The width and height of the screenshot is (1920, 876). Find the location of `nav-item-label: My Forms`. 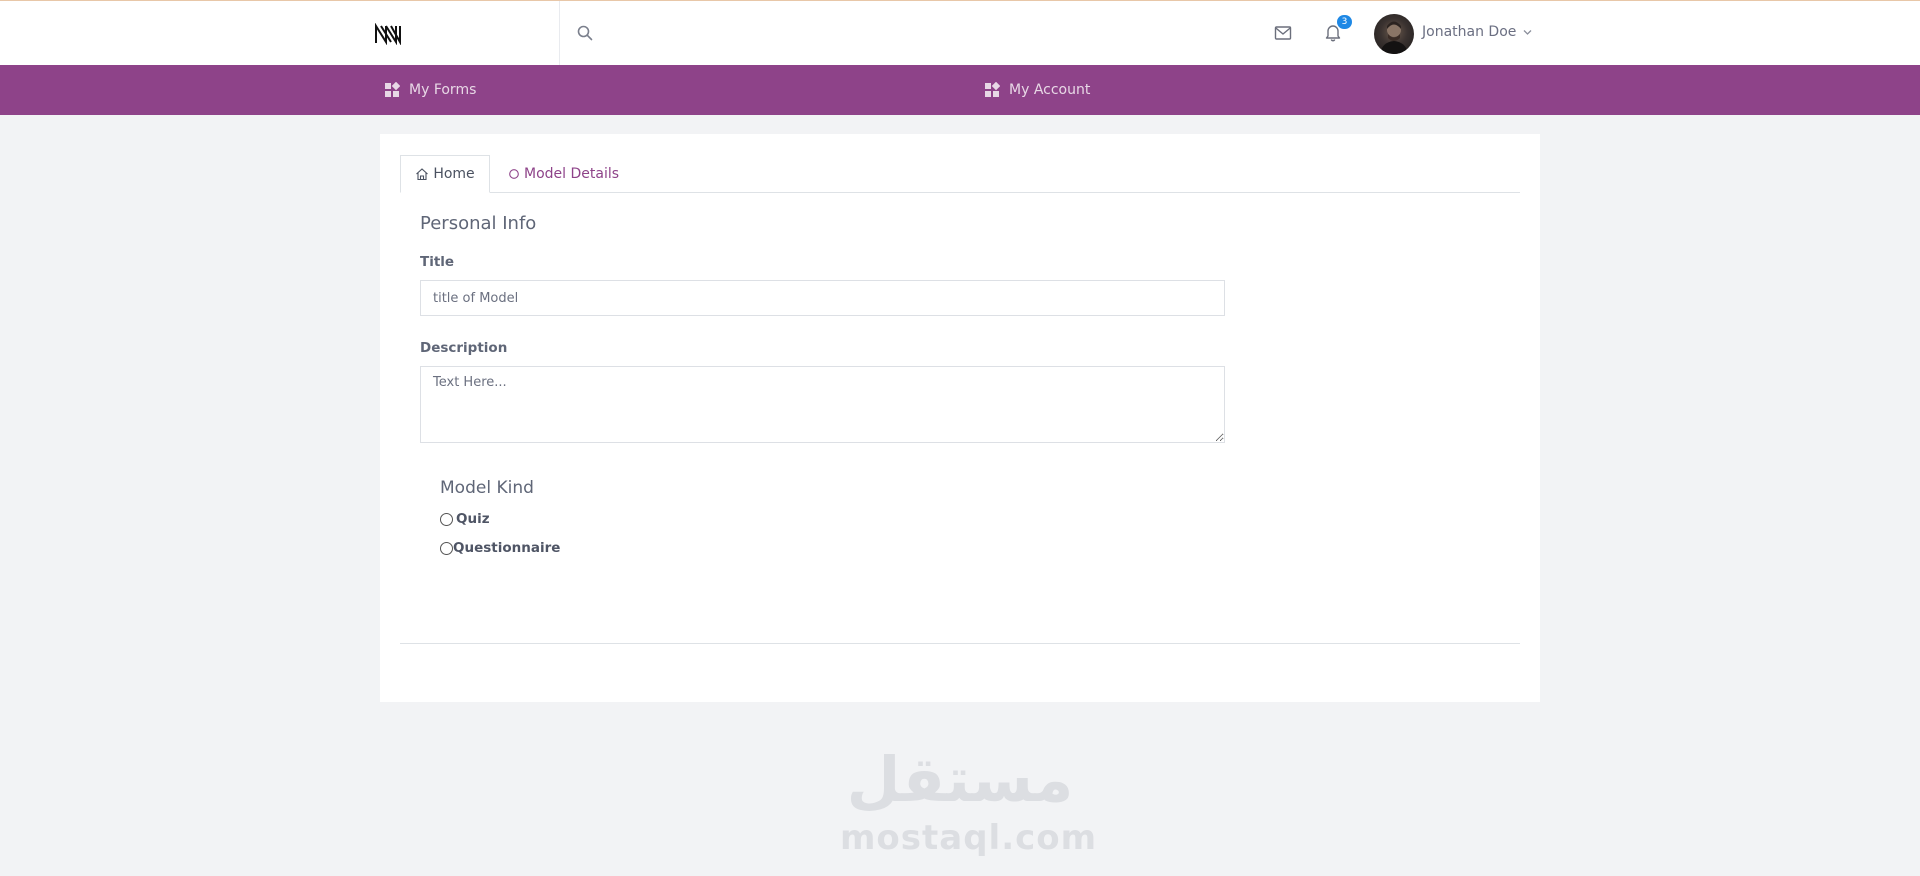

nav-item-label: My Forms is located at coordinates (443, 90).